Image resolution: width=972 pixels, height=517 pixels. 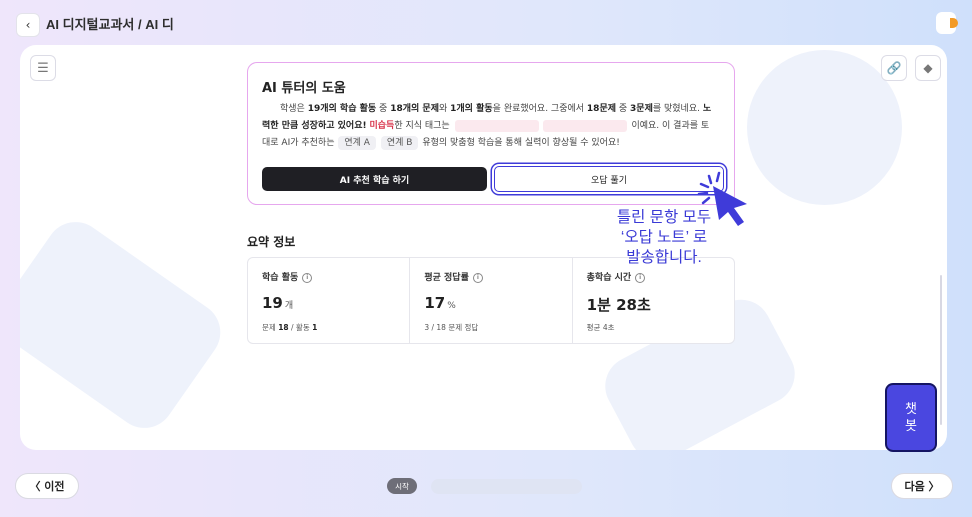 What do you see at coordinates (609, 278) in the screenshot?
I see `stat-label: 총학습 시간` at bounding box center [609, 278].